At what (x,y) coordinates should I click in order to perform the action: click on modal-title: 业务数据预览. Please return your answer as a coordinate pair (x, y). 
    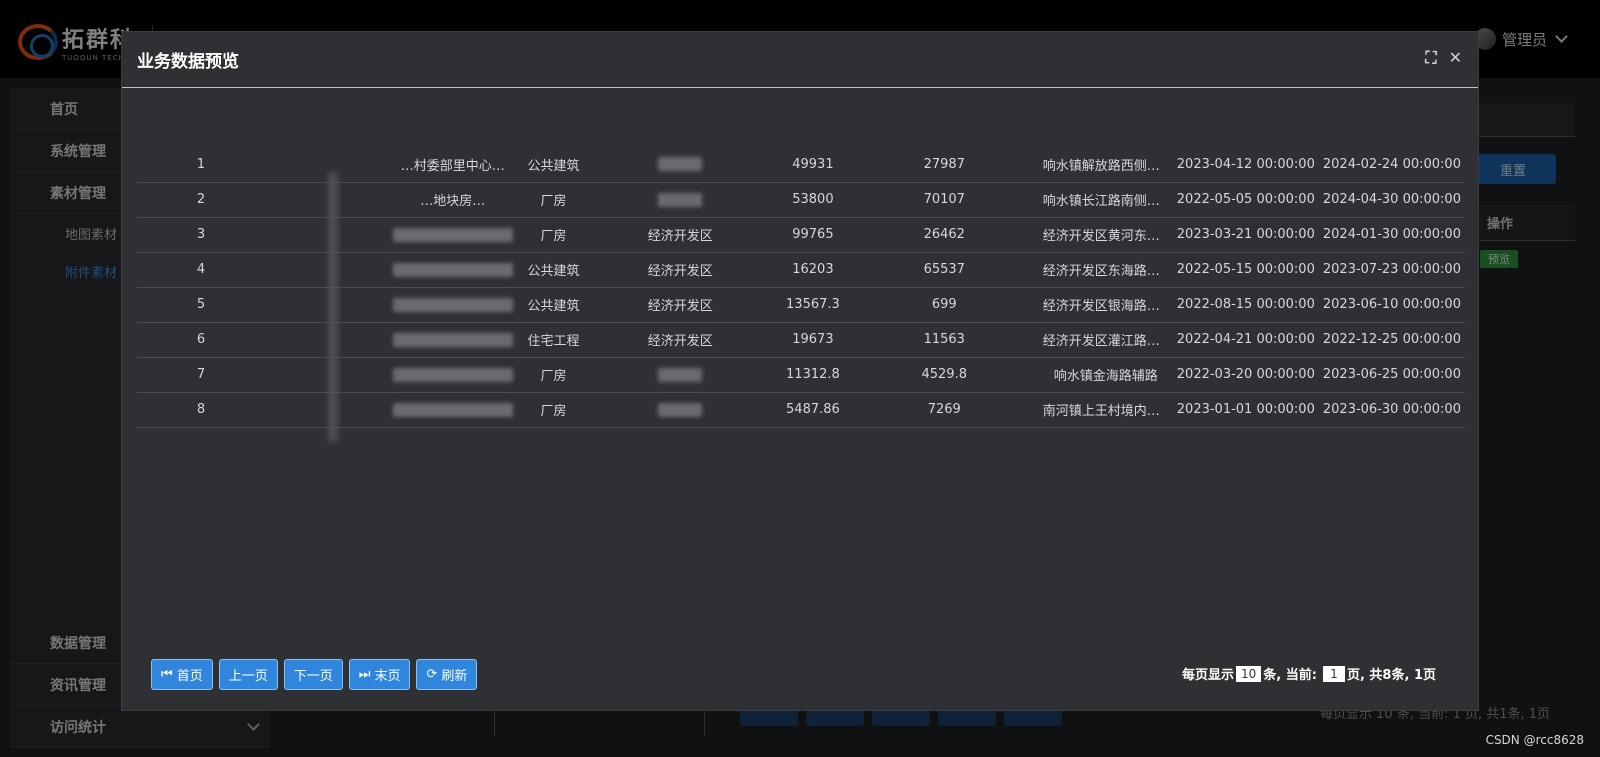
    Looking at the image, I should click on (188, 62).